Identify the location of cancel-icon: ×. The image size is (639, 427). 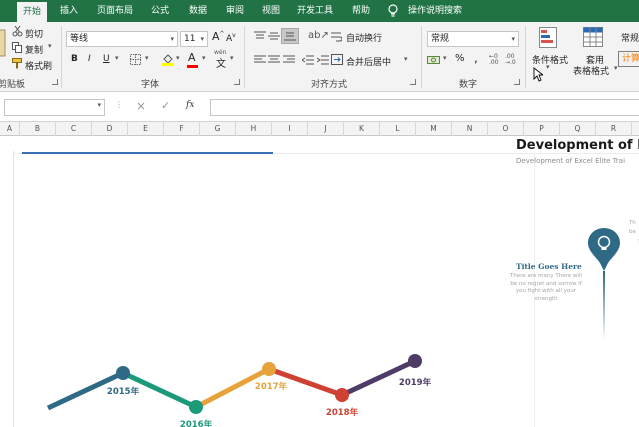
(141, 106).